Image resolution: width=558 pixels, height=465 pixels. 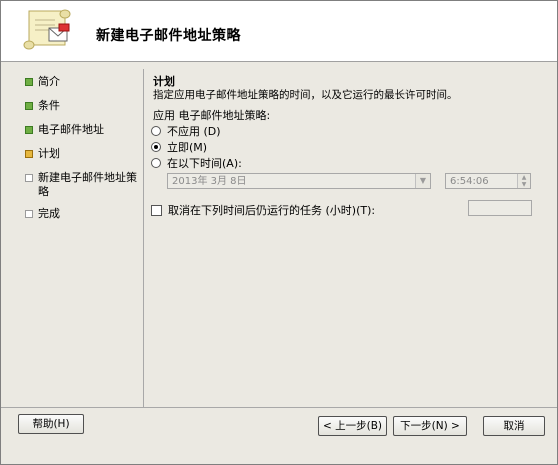 What do you see at coordinates (279, 31) in the screenshot?
I see `wizard-header: 新建电子邮件地址策略` at bounding box center [279, 31].